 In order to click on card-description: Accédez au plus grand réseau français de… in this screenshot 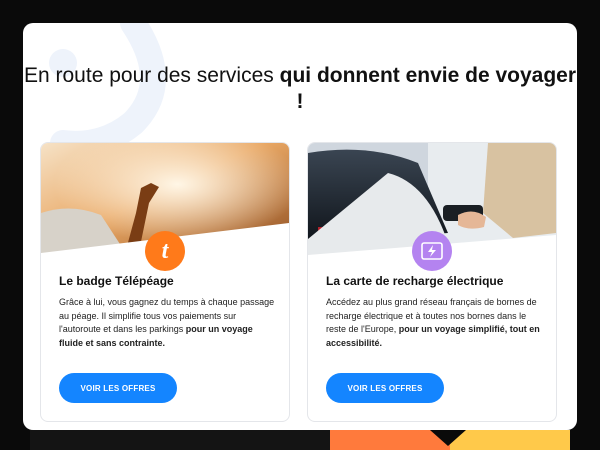, I will do `click(433, 322)`.